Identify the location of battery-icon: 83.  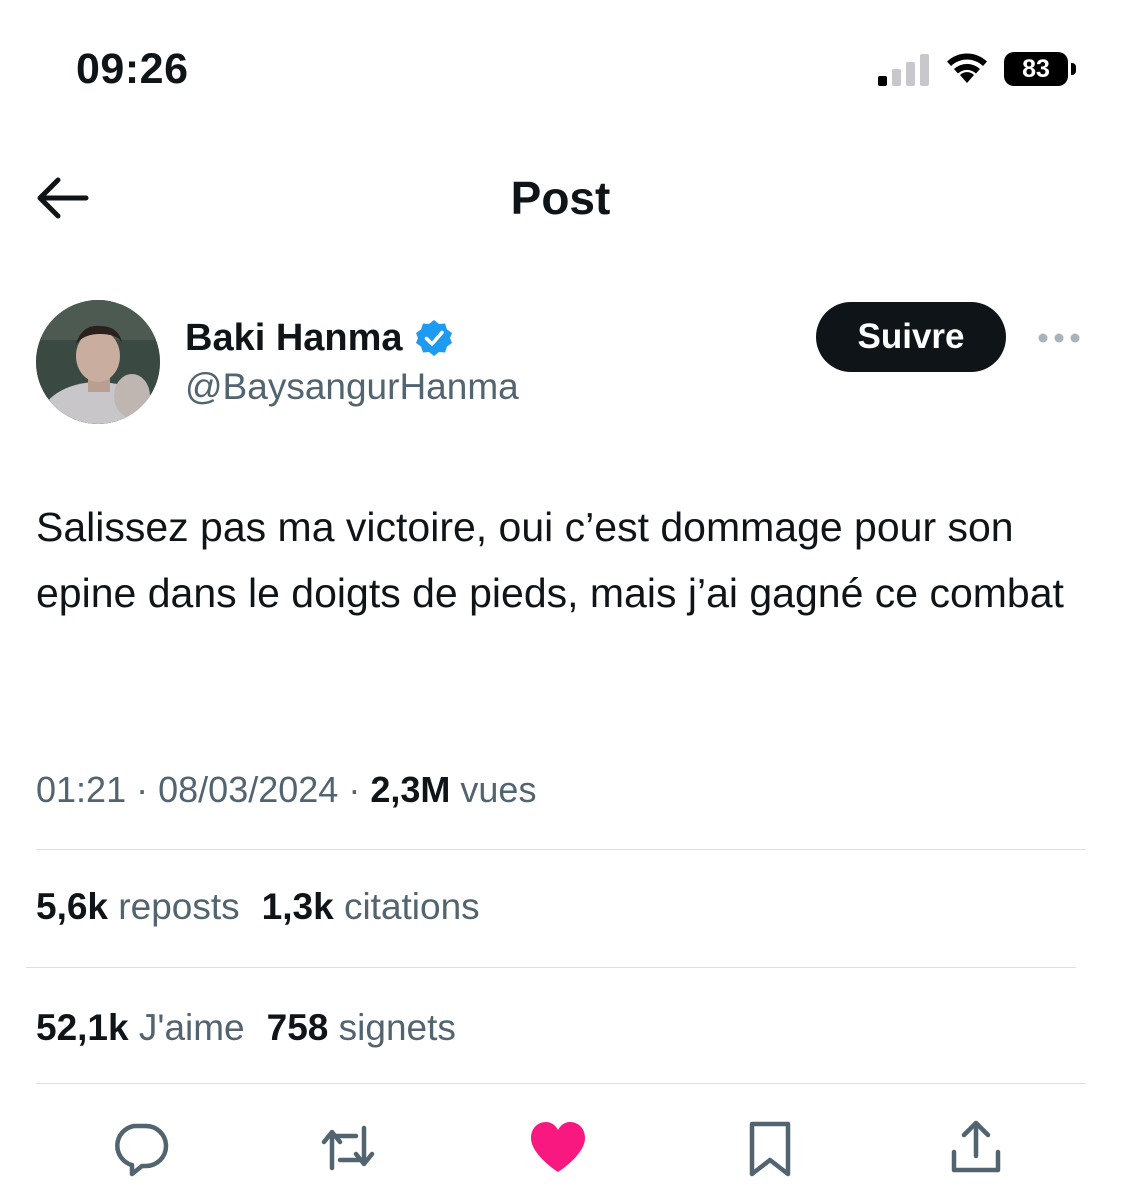
(1041, 70).